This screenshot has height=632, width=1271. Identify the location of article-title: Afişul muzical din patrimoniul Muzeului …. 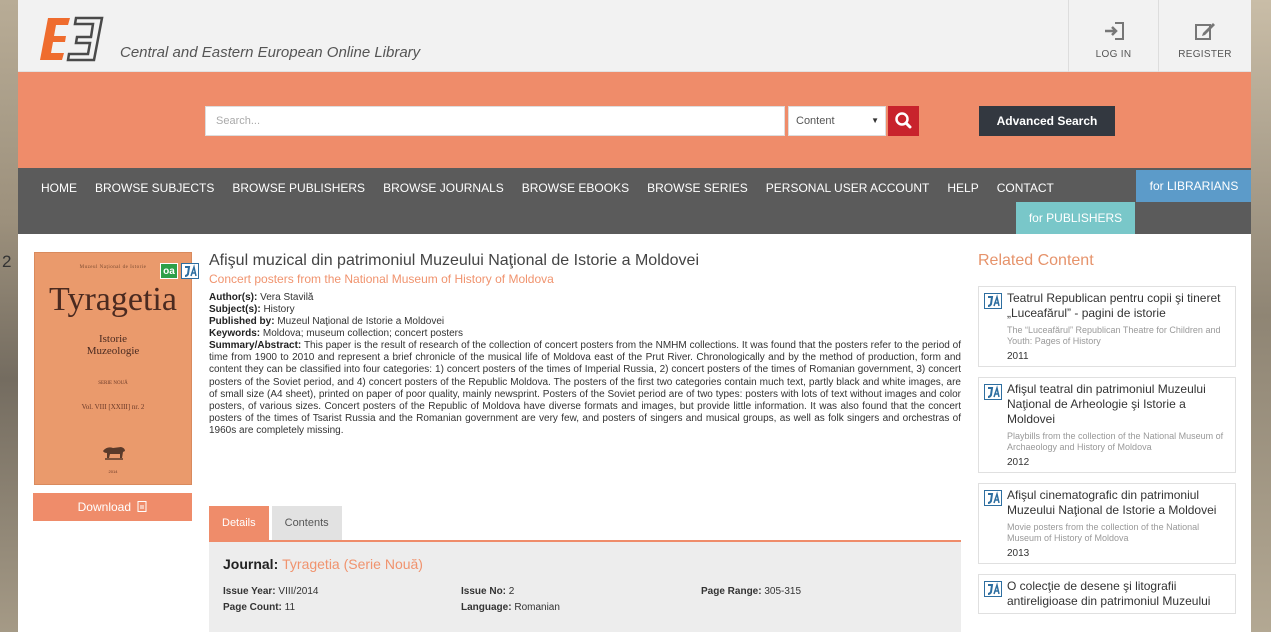
(454, 260).